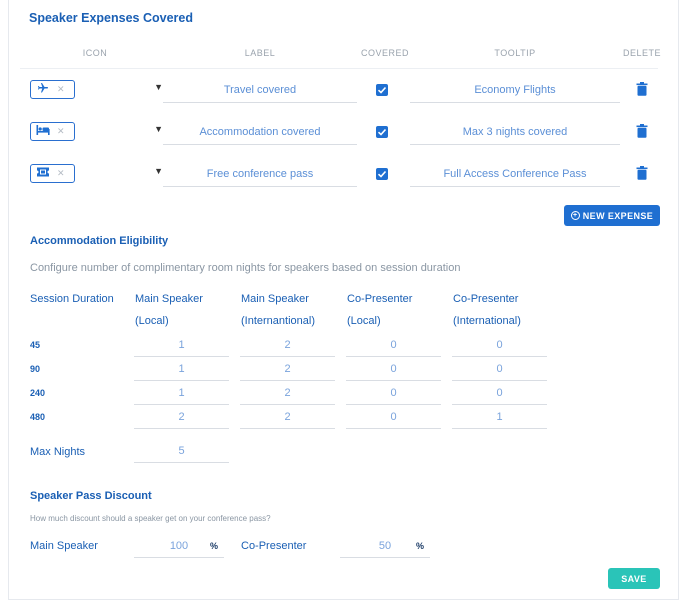  I want to click on expenses-title: Speaker Expenses Covered, so click(111, 18).